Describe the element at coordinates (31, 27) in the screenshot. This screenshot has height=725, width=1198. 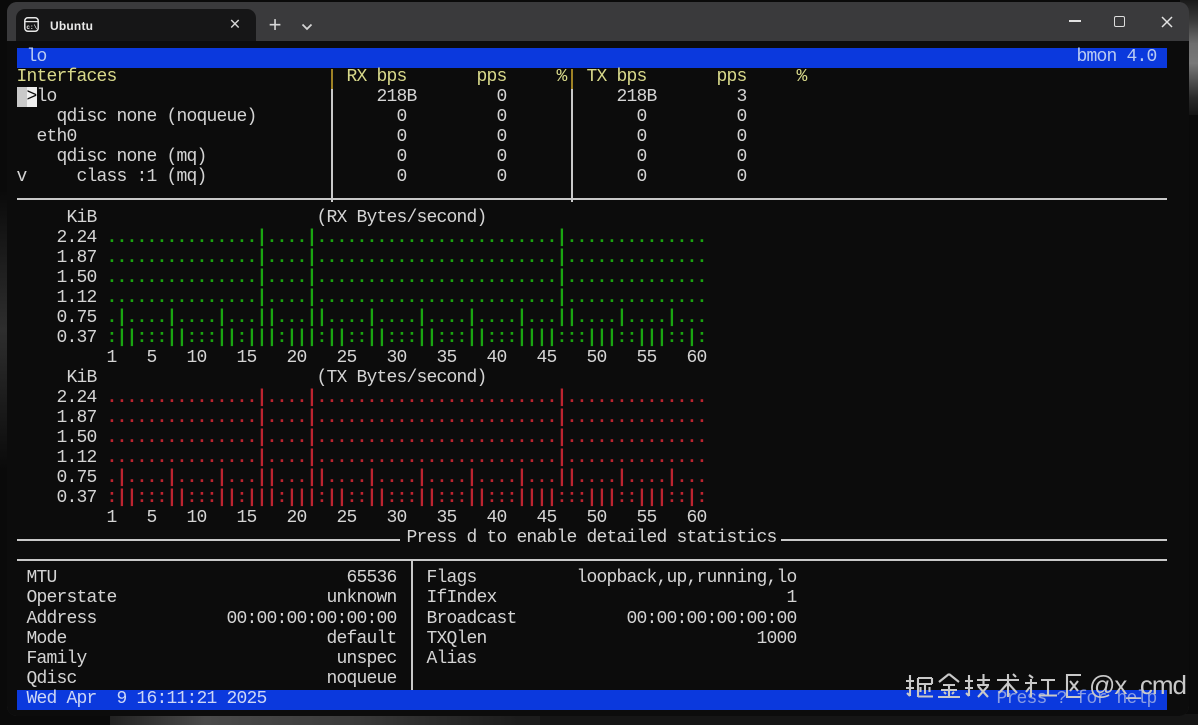
I see `svg-text: c:\` at that location.